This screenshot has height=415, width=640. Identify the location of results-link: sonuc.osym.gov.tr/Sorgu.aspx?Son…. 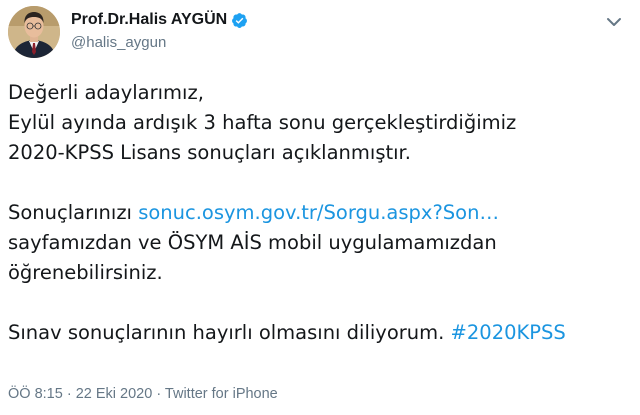
(318, 212).